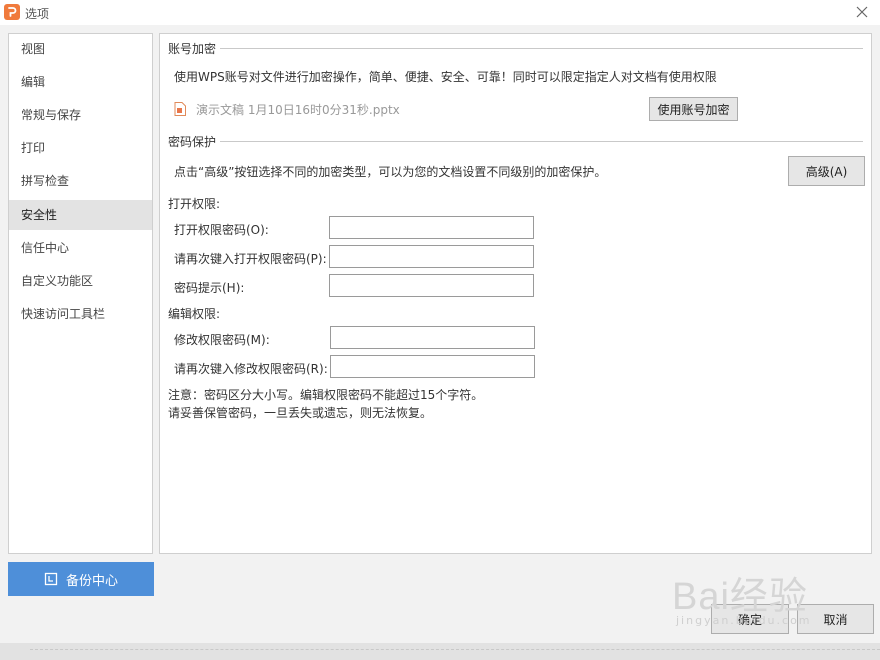 The height and width of the screenshot is (660, 880). I want to click on sidebar-item-quick-access-toolbar: 快速访问工具栏, so click(80, 314).